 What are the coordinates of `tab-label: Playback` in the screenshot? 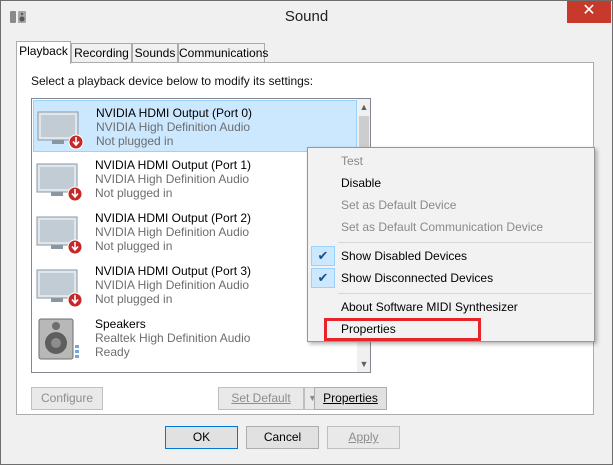 It's located at (43, 51).